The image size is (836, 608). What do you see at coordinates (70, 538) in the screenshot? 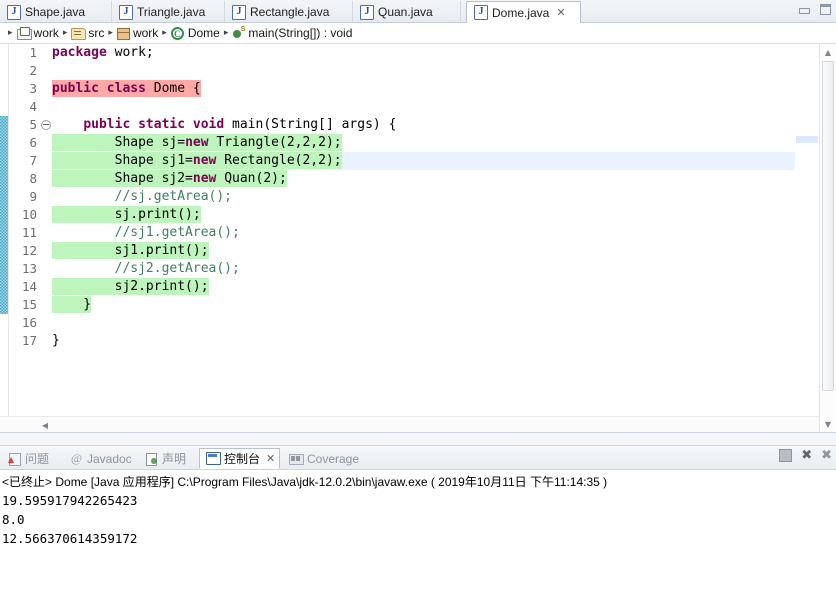
I see `console-output-line: 12.566370614359172` at bounding box center [70, 538].